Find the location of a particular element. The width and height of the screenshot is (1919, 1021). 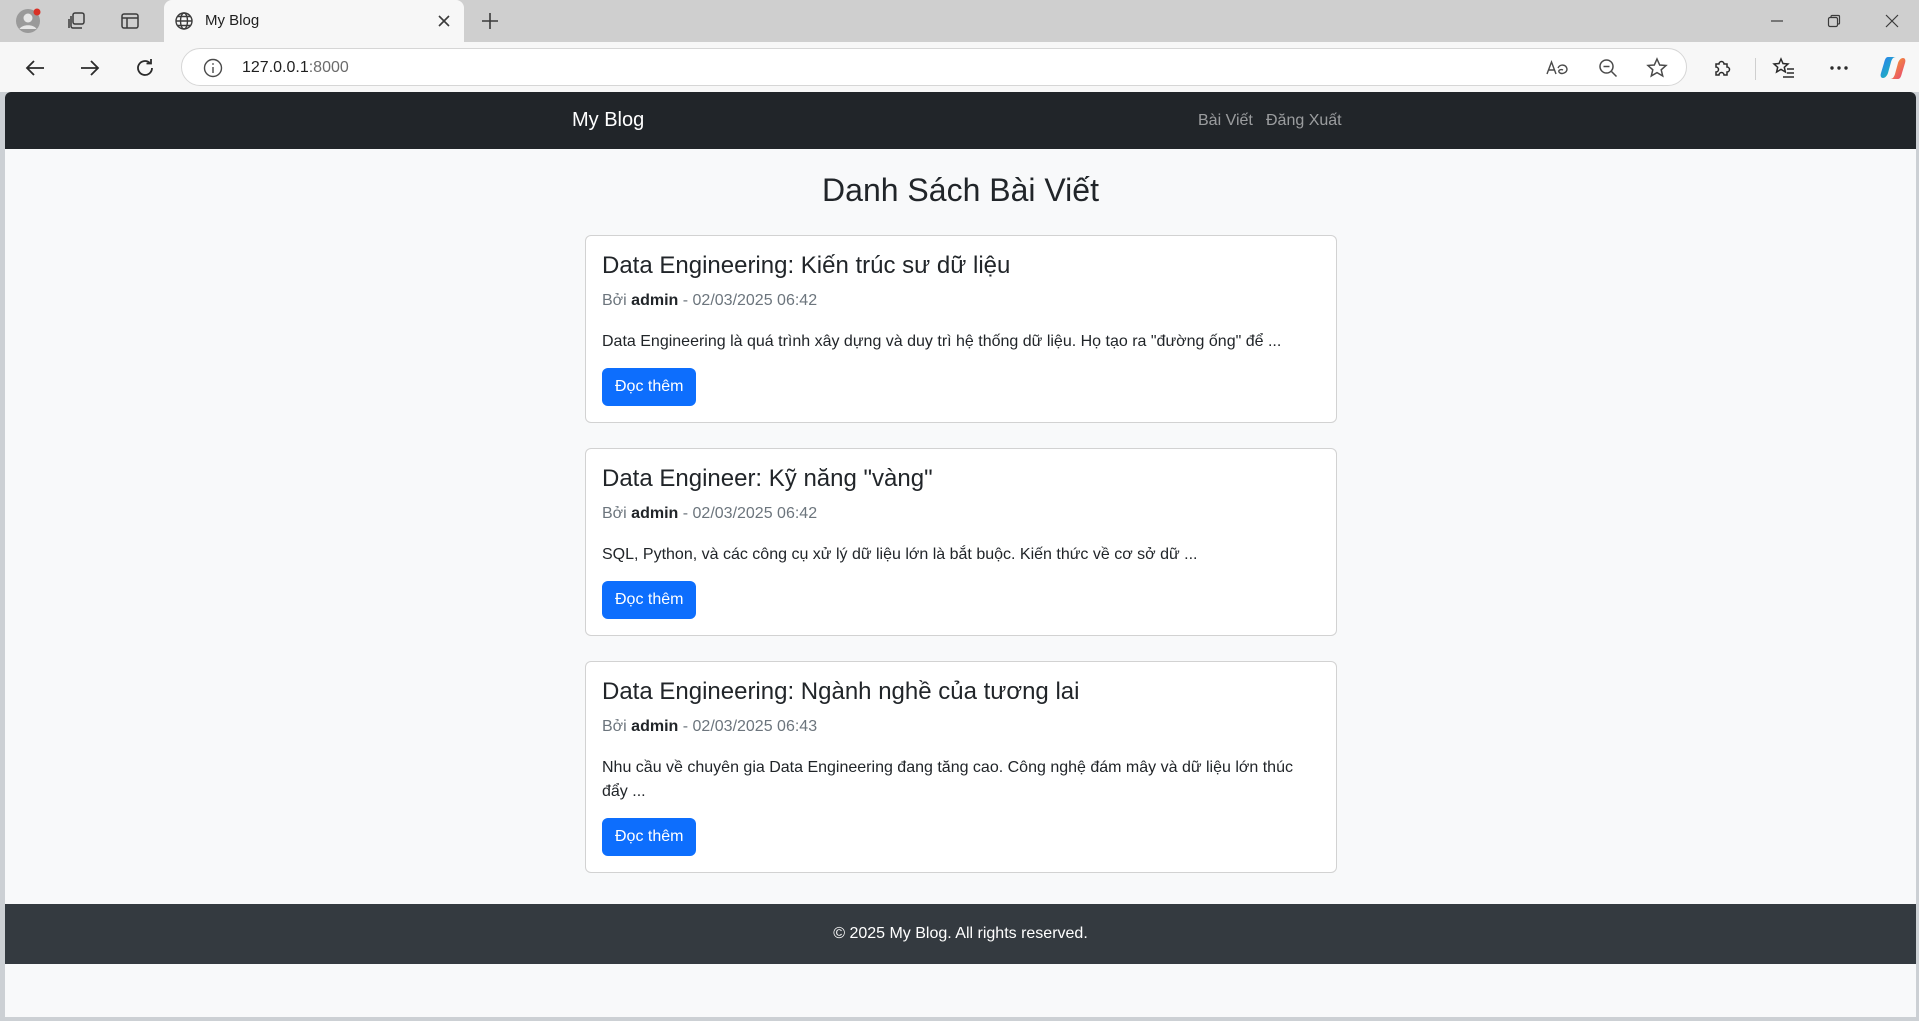

browser-toolbar: 127.0.0.1:8000 is located at coordinates (959, 67).